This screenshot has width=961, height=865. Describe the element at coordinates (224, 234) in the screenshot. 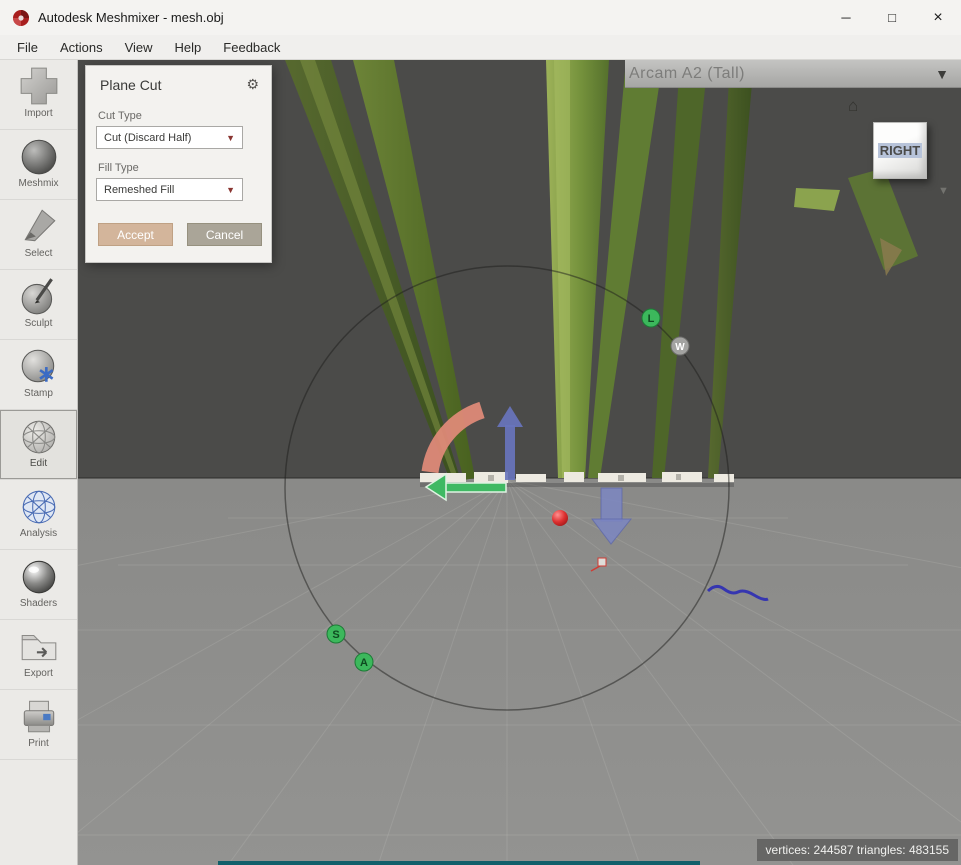

I see `cancel-button: Cancel` at that location.